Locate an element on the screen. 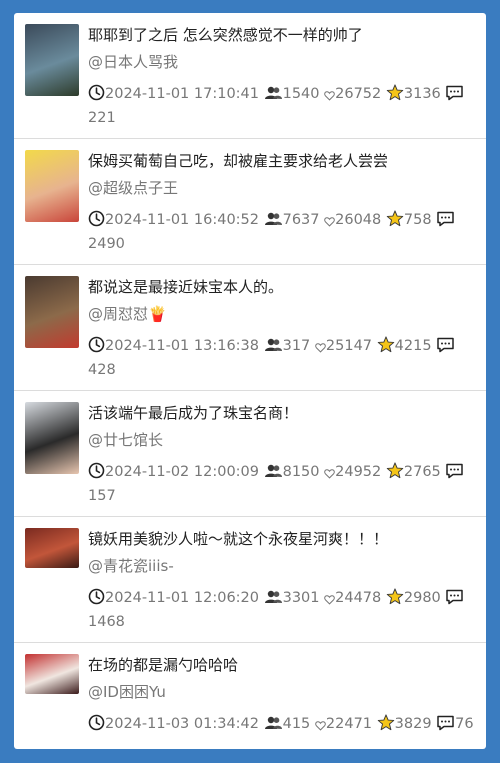 The image size is (500, 763). post-meta: 2024-11-01 13:16:38 317 25147 4215 428 is located at coordinates (283, 358).